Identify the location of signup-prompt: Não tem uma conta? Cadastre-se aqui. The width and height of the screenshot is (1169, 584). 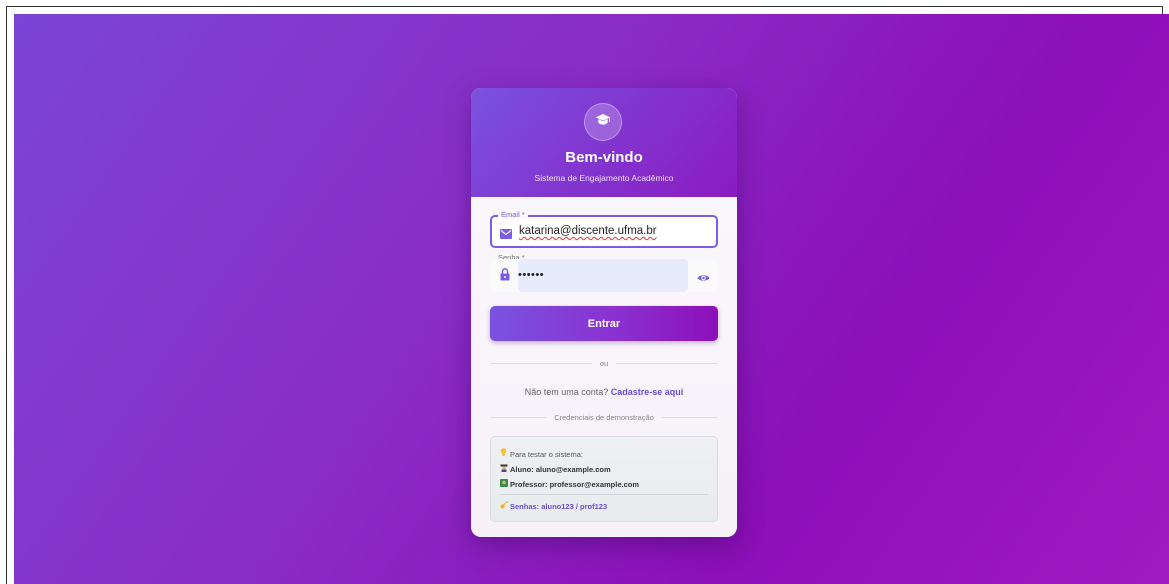
(604, 392).